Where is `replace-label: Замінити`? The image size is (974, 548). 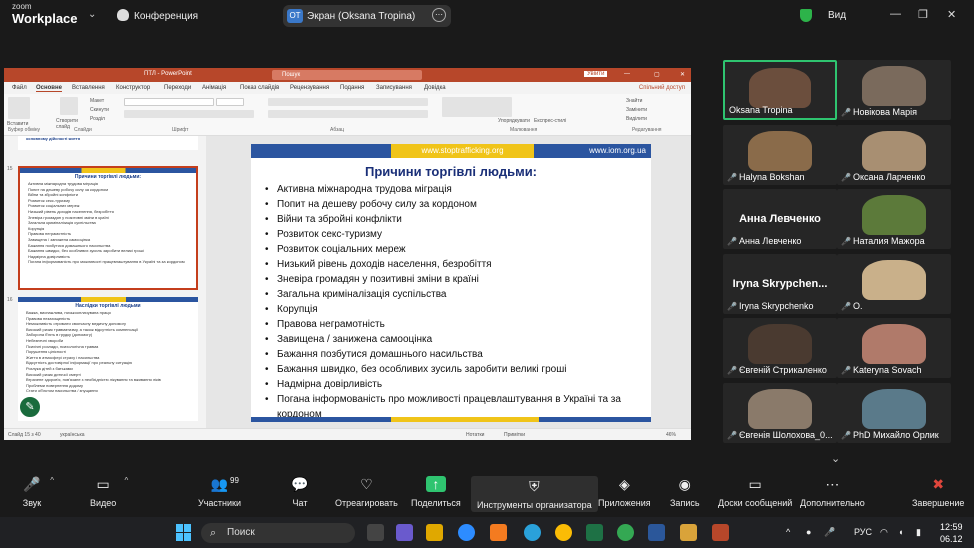 replace-label: Замінити is located at coordinates (636, 110).